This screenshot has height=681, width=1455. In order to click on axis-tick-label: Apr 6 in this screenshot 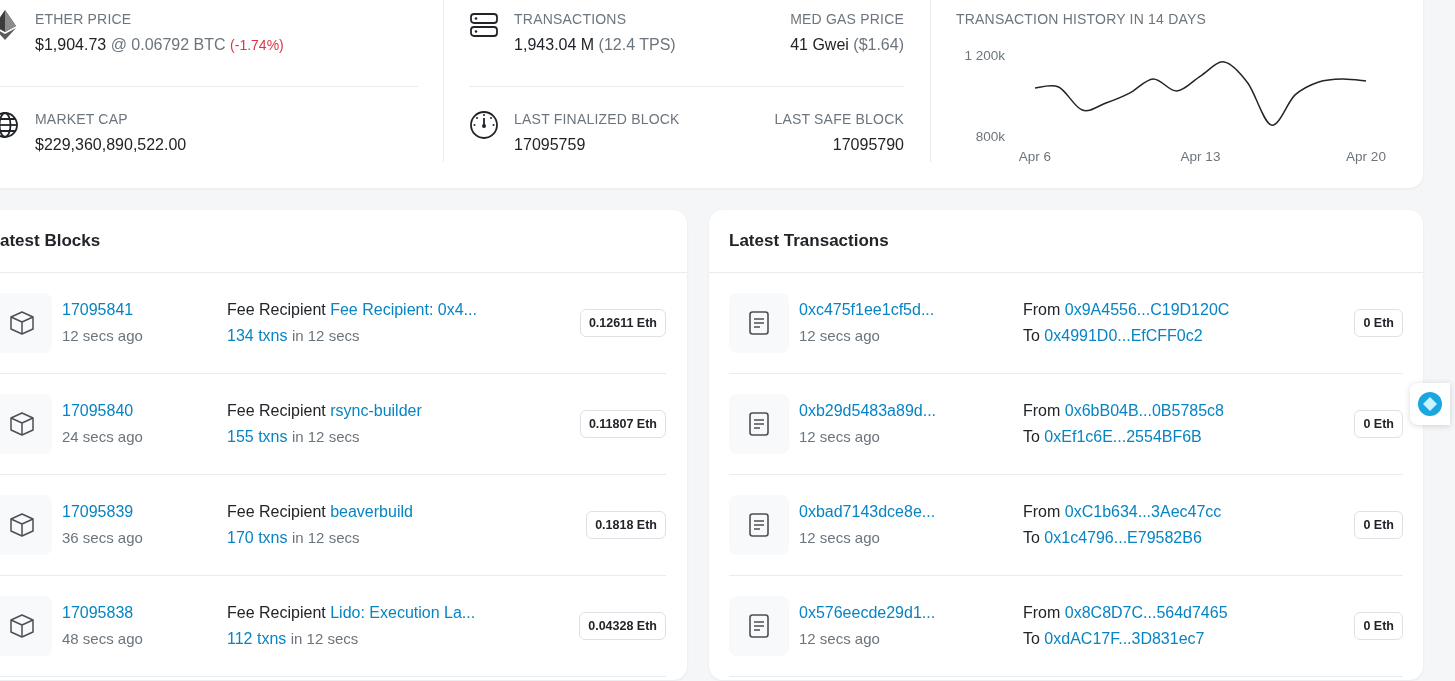, I will do `click(1035, 156)`.